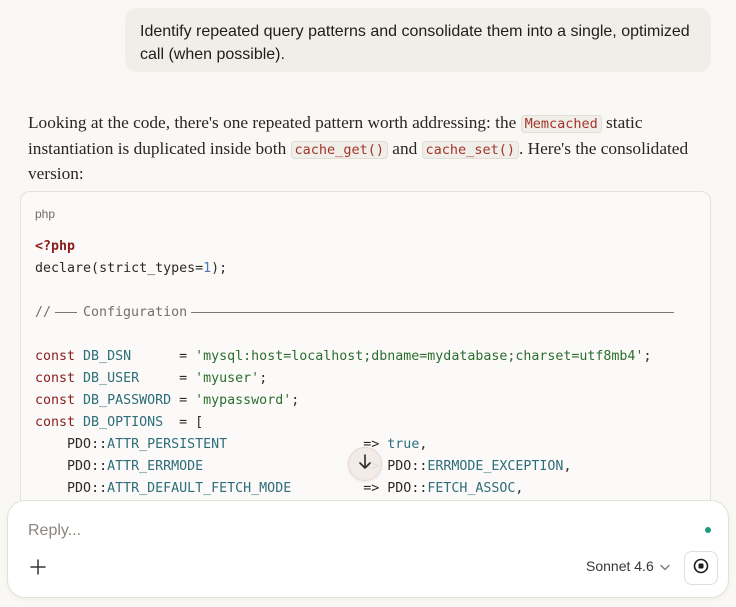 This screenshot has width=736, height=607. I want to click on code-line-open-tag: <?php, so click(55, 246).